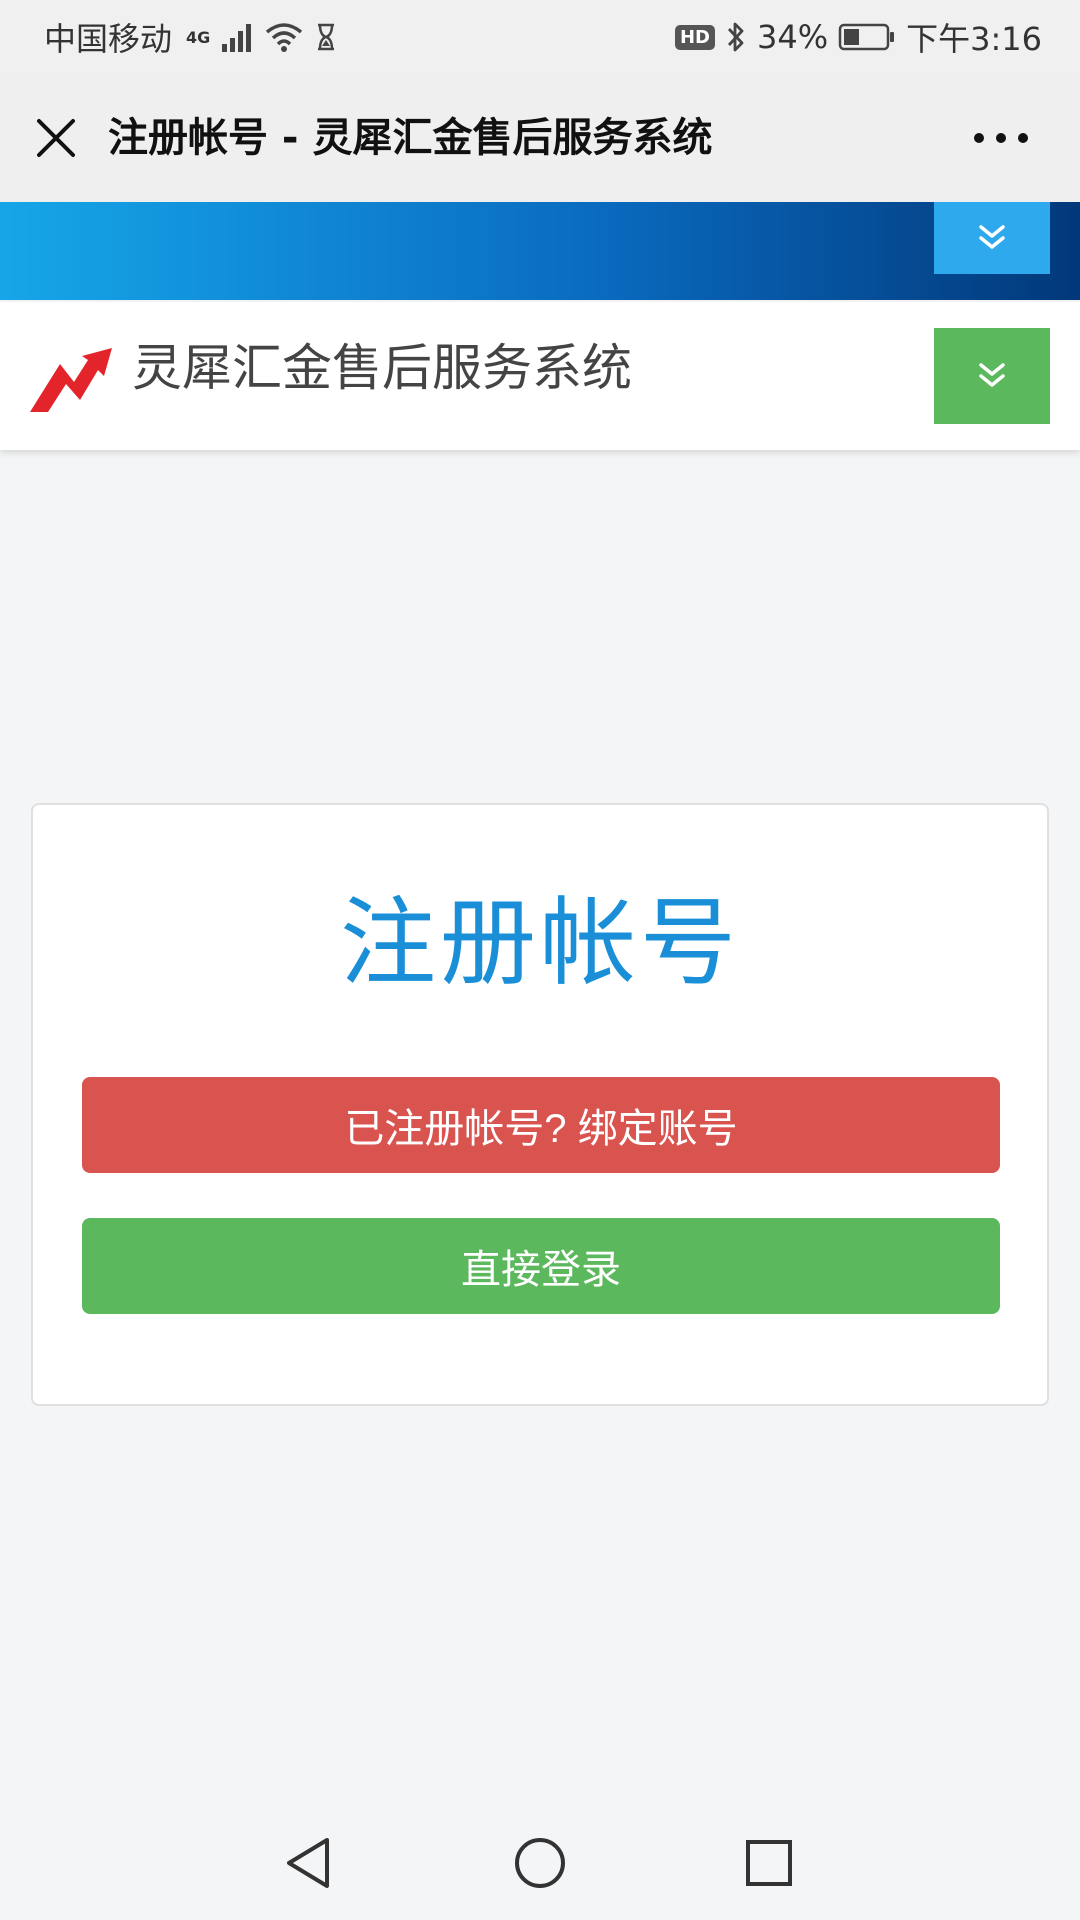 Image resolution: width=1080 pixels, height=1920 pixels. I want to click on status-right: HD 34% 下午3:16, so click(858, 37).